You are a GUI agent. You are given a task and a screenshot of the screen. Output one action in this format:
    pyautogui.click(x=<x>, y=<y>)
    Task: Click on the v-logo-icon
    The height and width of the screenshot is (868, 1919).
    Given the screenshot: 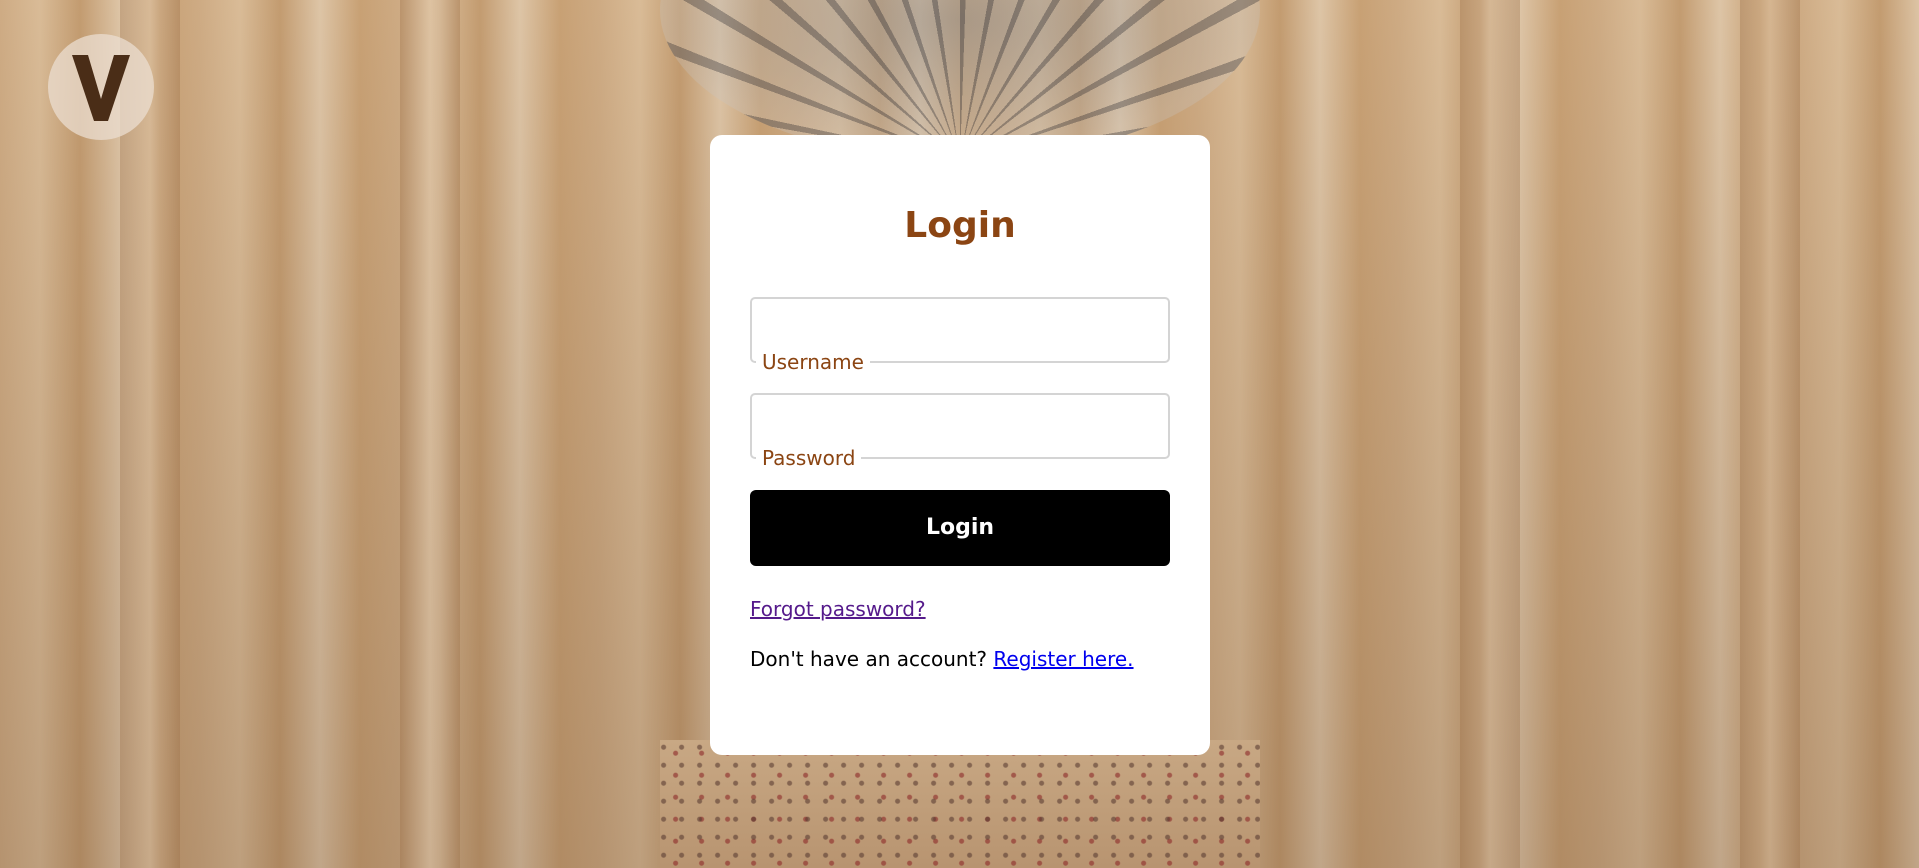 What is the action you would take?
    pyautogui.click(x=101, y=88)
    